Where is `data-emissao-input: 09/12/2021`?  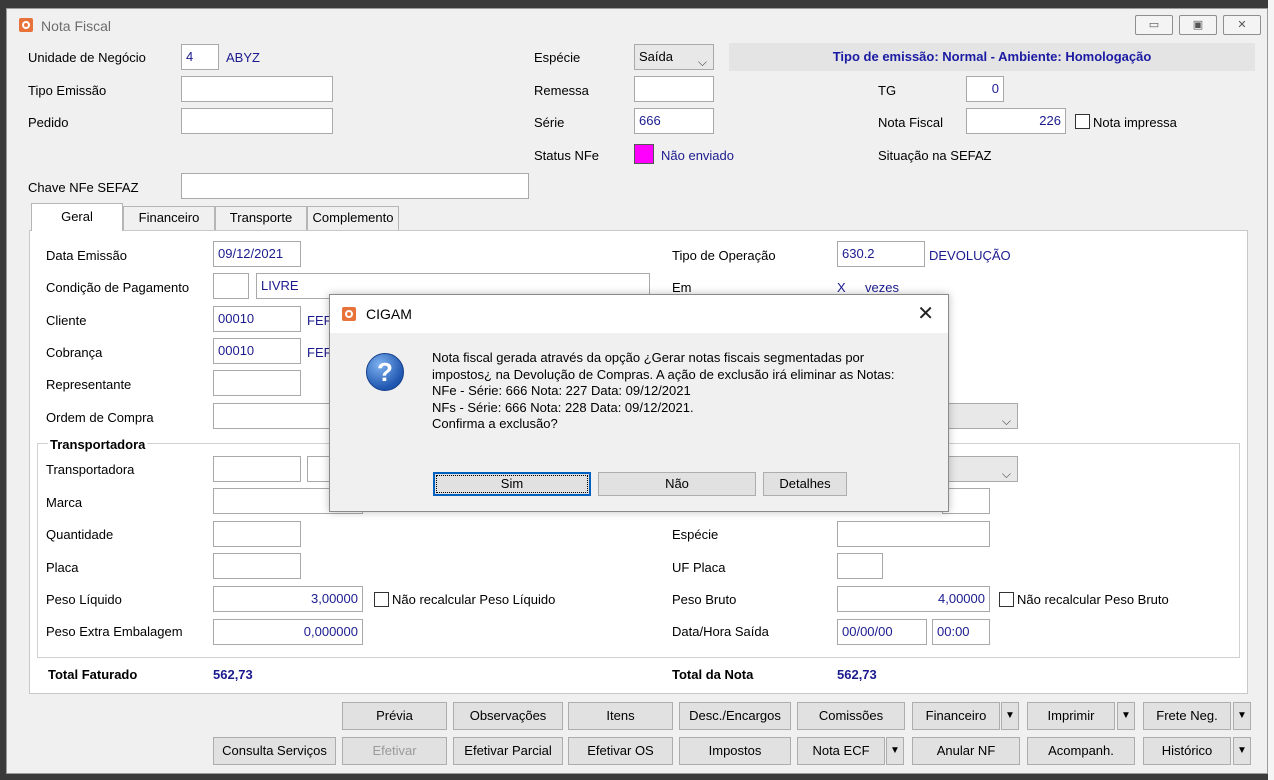 data-emissao-input: 09/12/2021 is located at coordinates (257, 254).